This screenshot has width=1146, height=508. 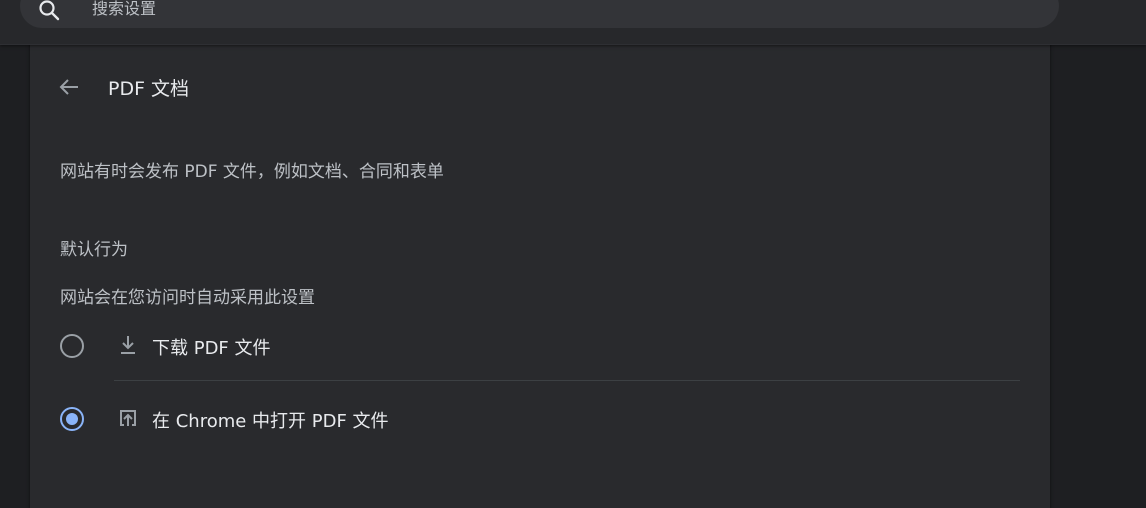 What do you see at coordinates (539, 345) in the screenshot?
I see `option-download-pdf: 下载 PDF 文件` at bounding box center [539, 345].